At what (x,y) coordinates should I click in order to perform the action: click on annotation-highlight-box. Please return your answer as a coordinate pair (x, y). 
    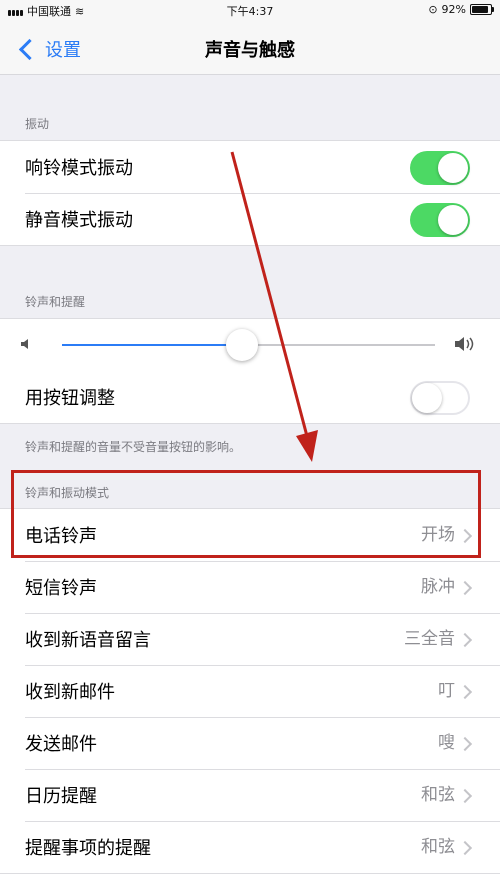
    Looking at the image, I should click on (246, 514).